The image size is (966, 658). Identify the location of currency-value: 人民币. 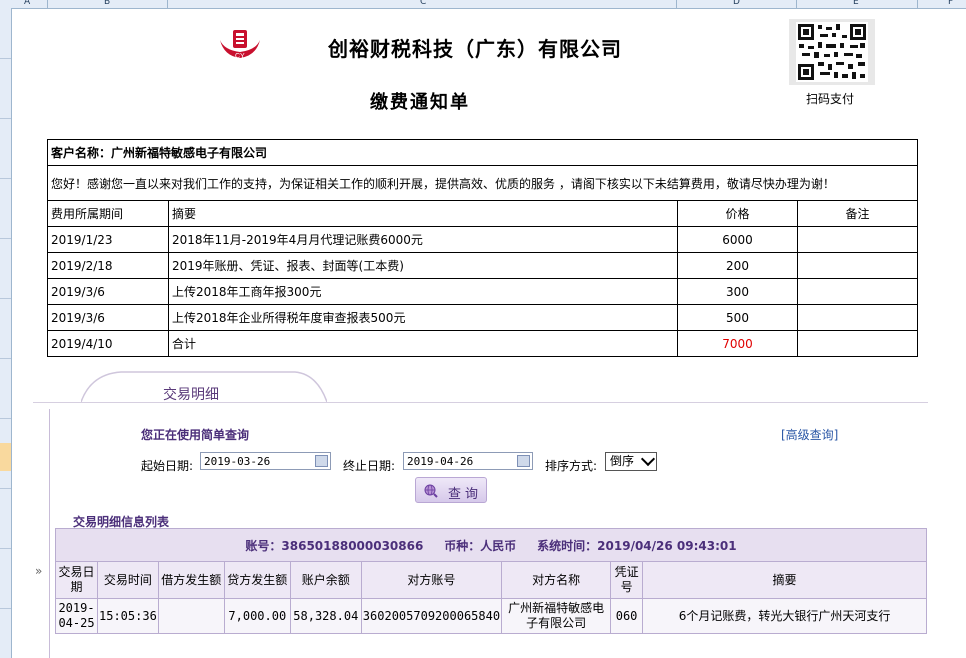
(498, 545).